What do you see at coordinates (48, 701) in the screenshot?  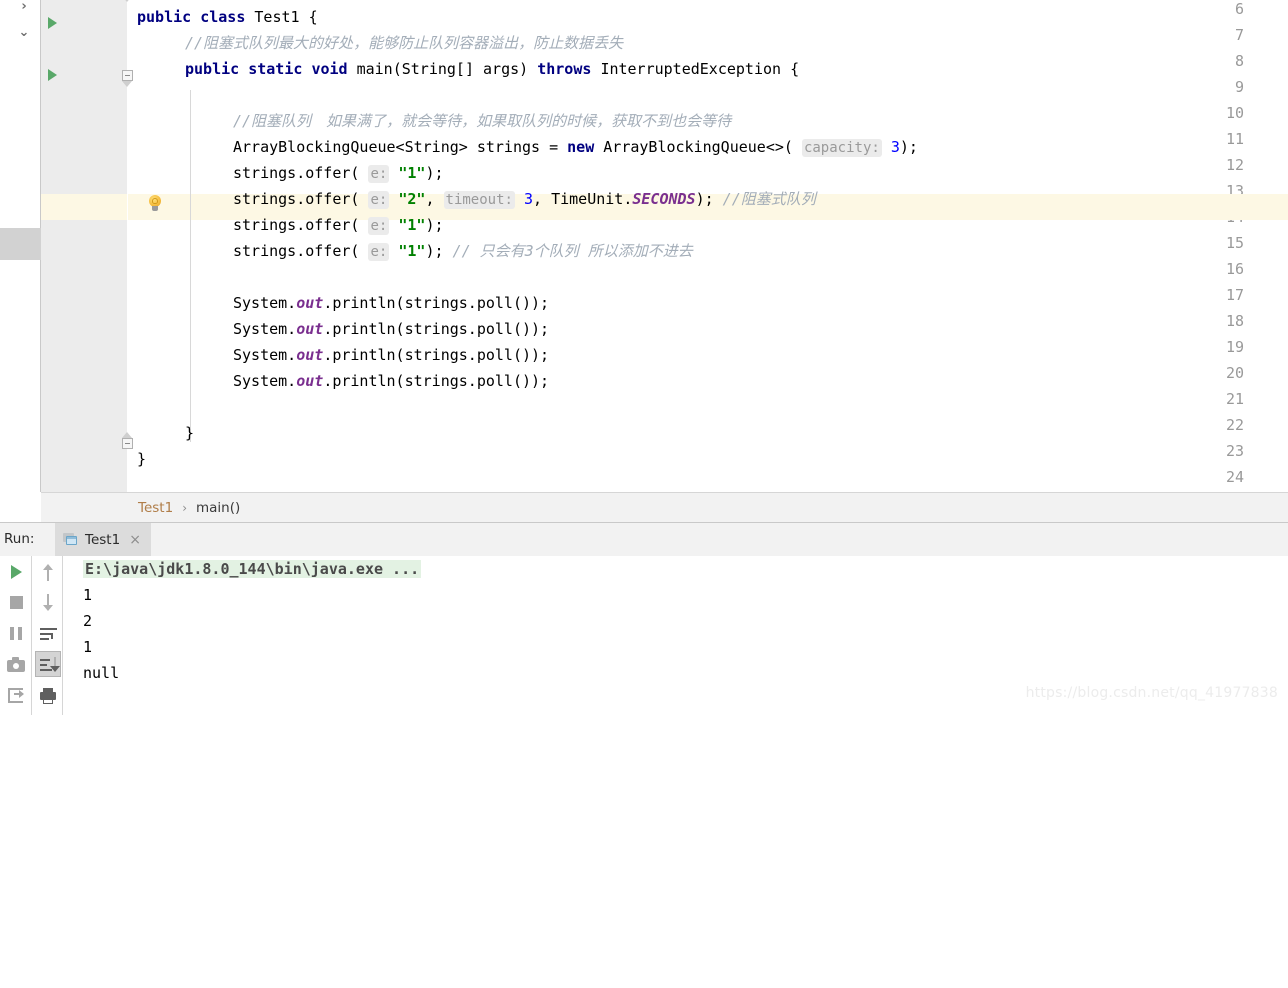 I see `print-icon-paper` at bounding box center [48, 701].